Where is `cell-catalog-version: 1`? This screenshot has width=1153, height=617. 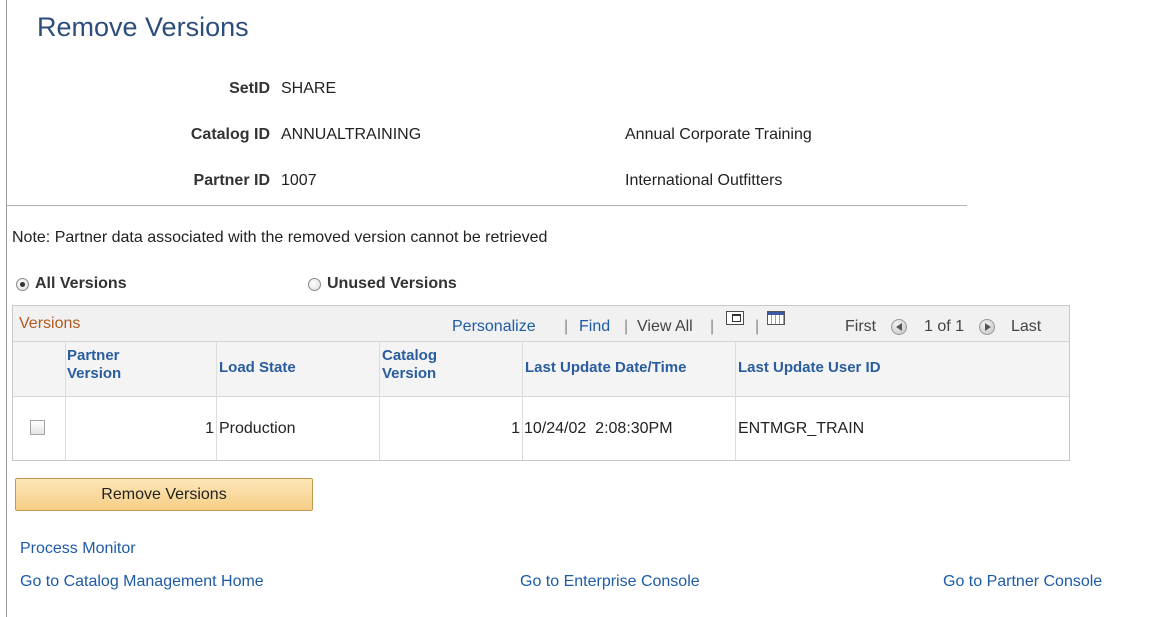 cell-catalog-version: 1 is located at coordinates (515, 428).